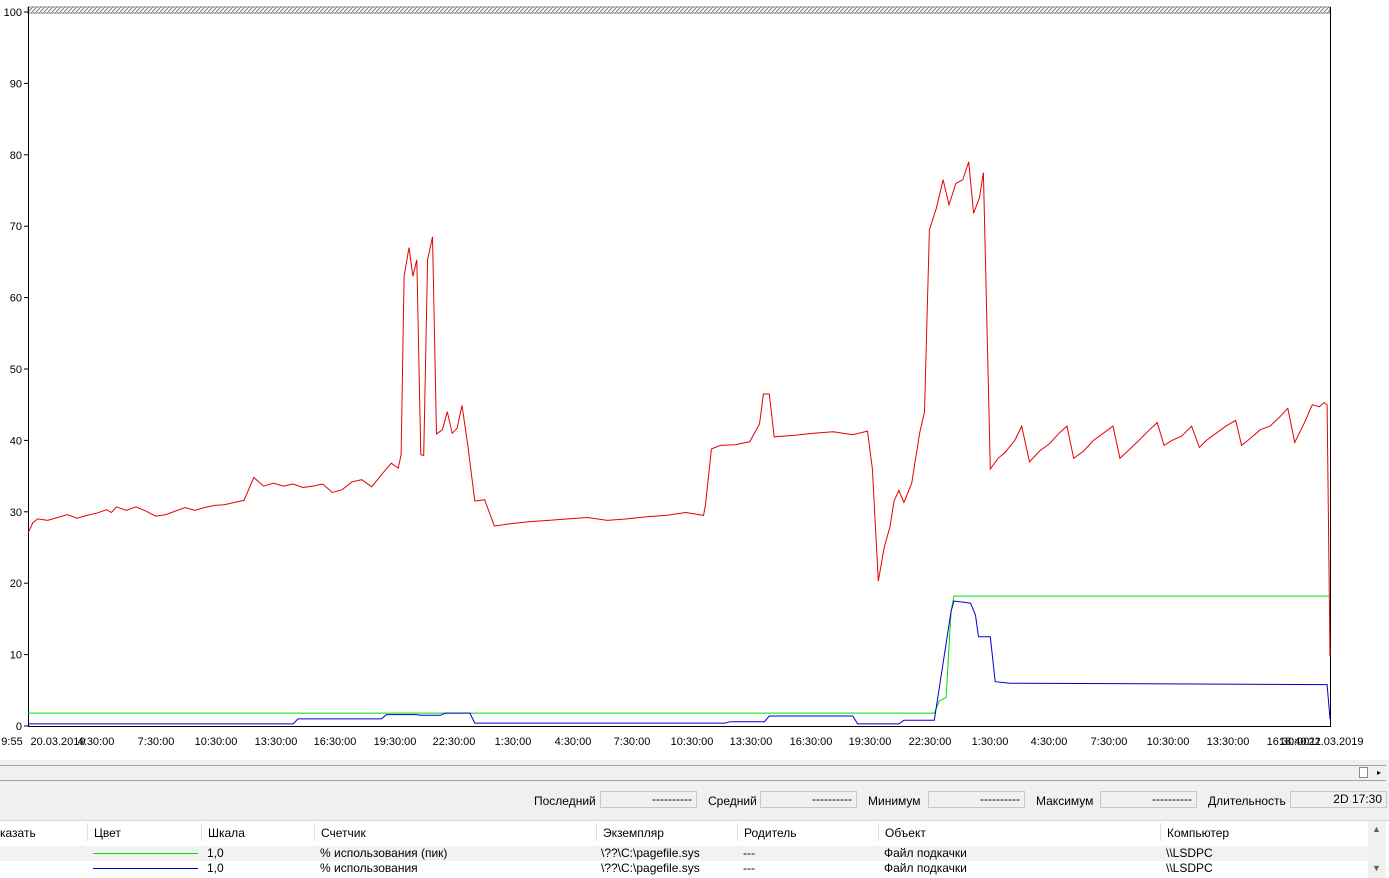 The image size is (1389, 878). I want to click on legend-counter: % использования, so click(369, 868).